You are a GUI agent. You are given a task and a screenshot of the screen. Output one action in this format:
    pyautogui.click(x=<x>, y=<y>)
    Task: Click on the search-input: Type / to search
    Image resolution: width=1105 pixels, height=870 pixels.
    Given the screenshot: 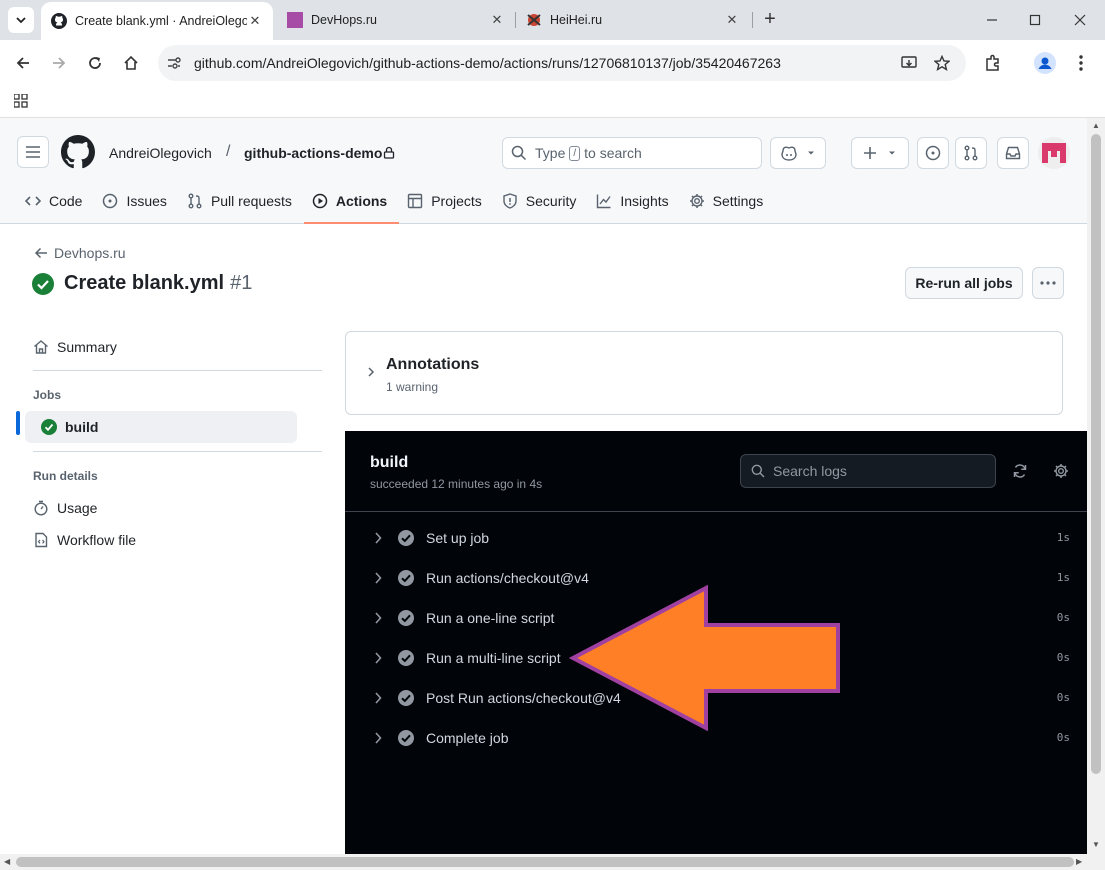 What is the action you would take?
    pyautogui.click(x=632, y=153)
    